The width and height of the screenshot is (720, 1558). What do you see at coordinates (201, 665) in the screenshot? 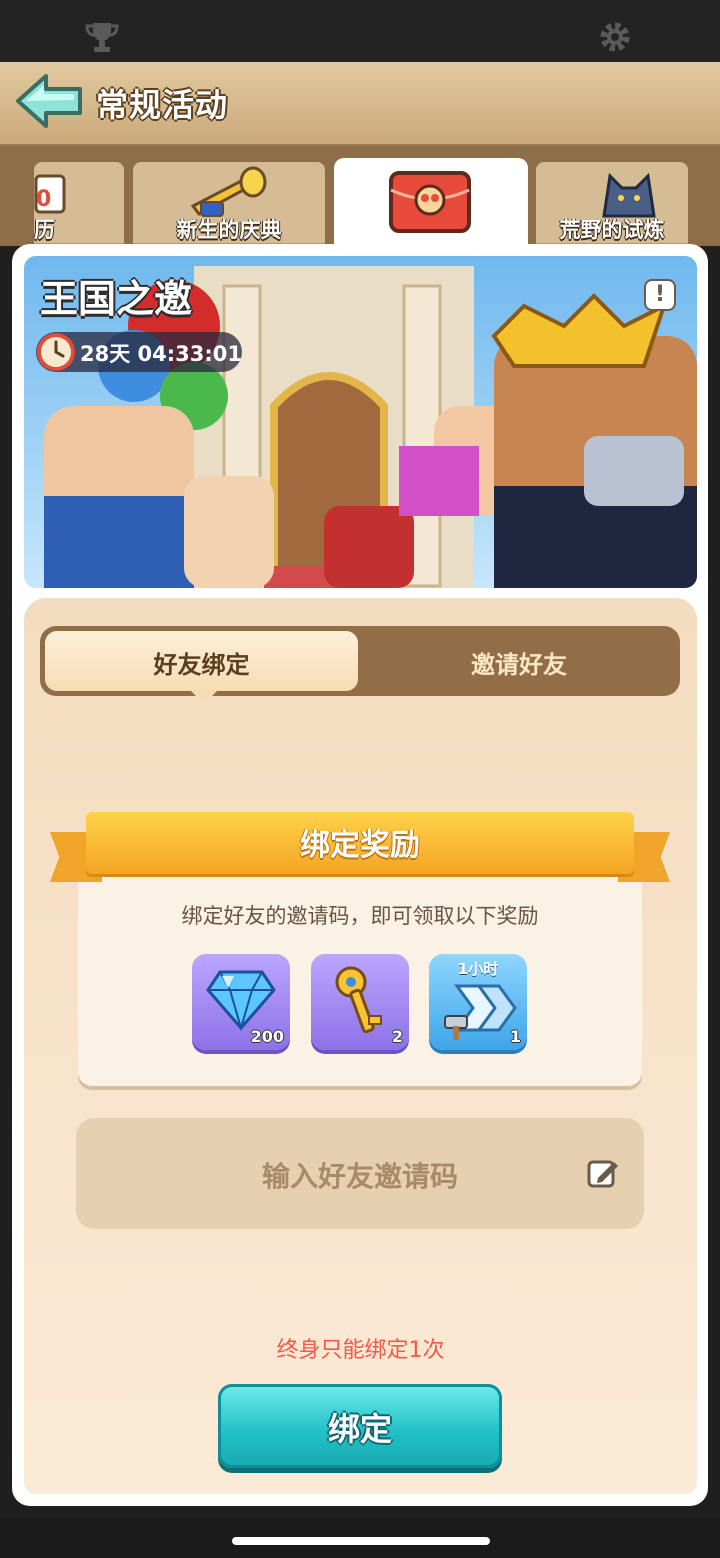
I see `segment-friend-bind-label: 好友绑定` at bounding box center [201, 665].